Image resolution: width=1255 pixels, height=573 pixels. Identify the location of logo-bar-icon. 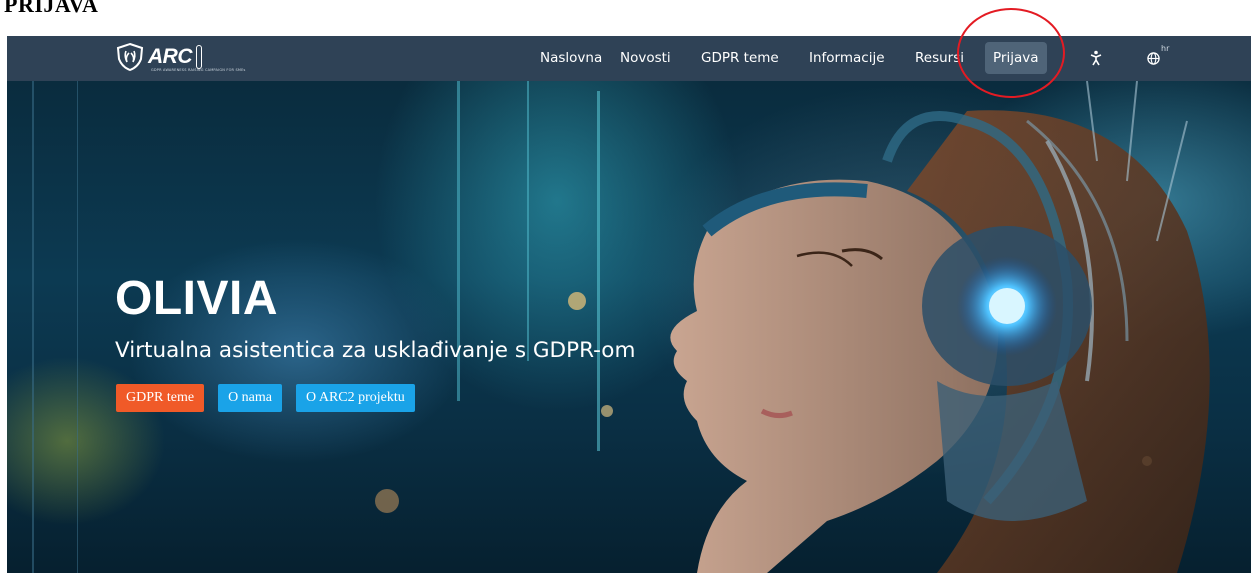
(199, 57).